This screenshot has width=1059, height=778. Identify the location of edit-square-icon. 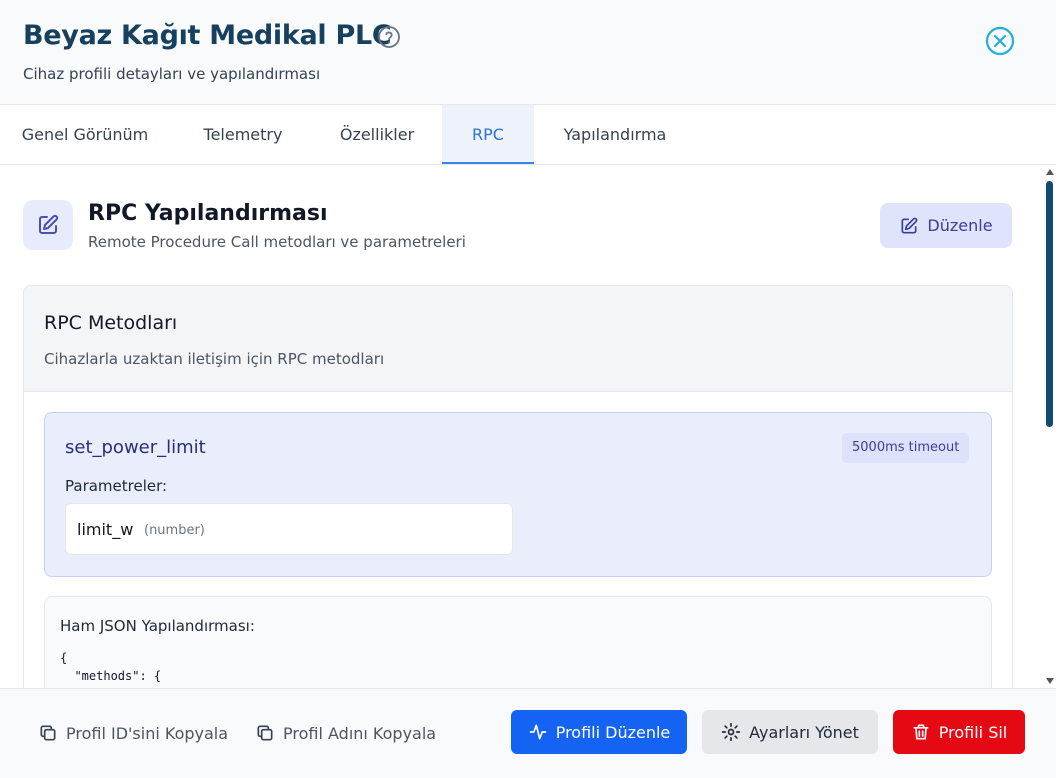
(49, 224).